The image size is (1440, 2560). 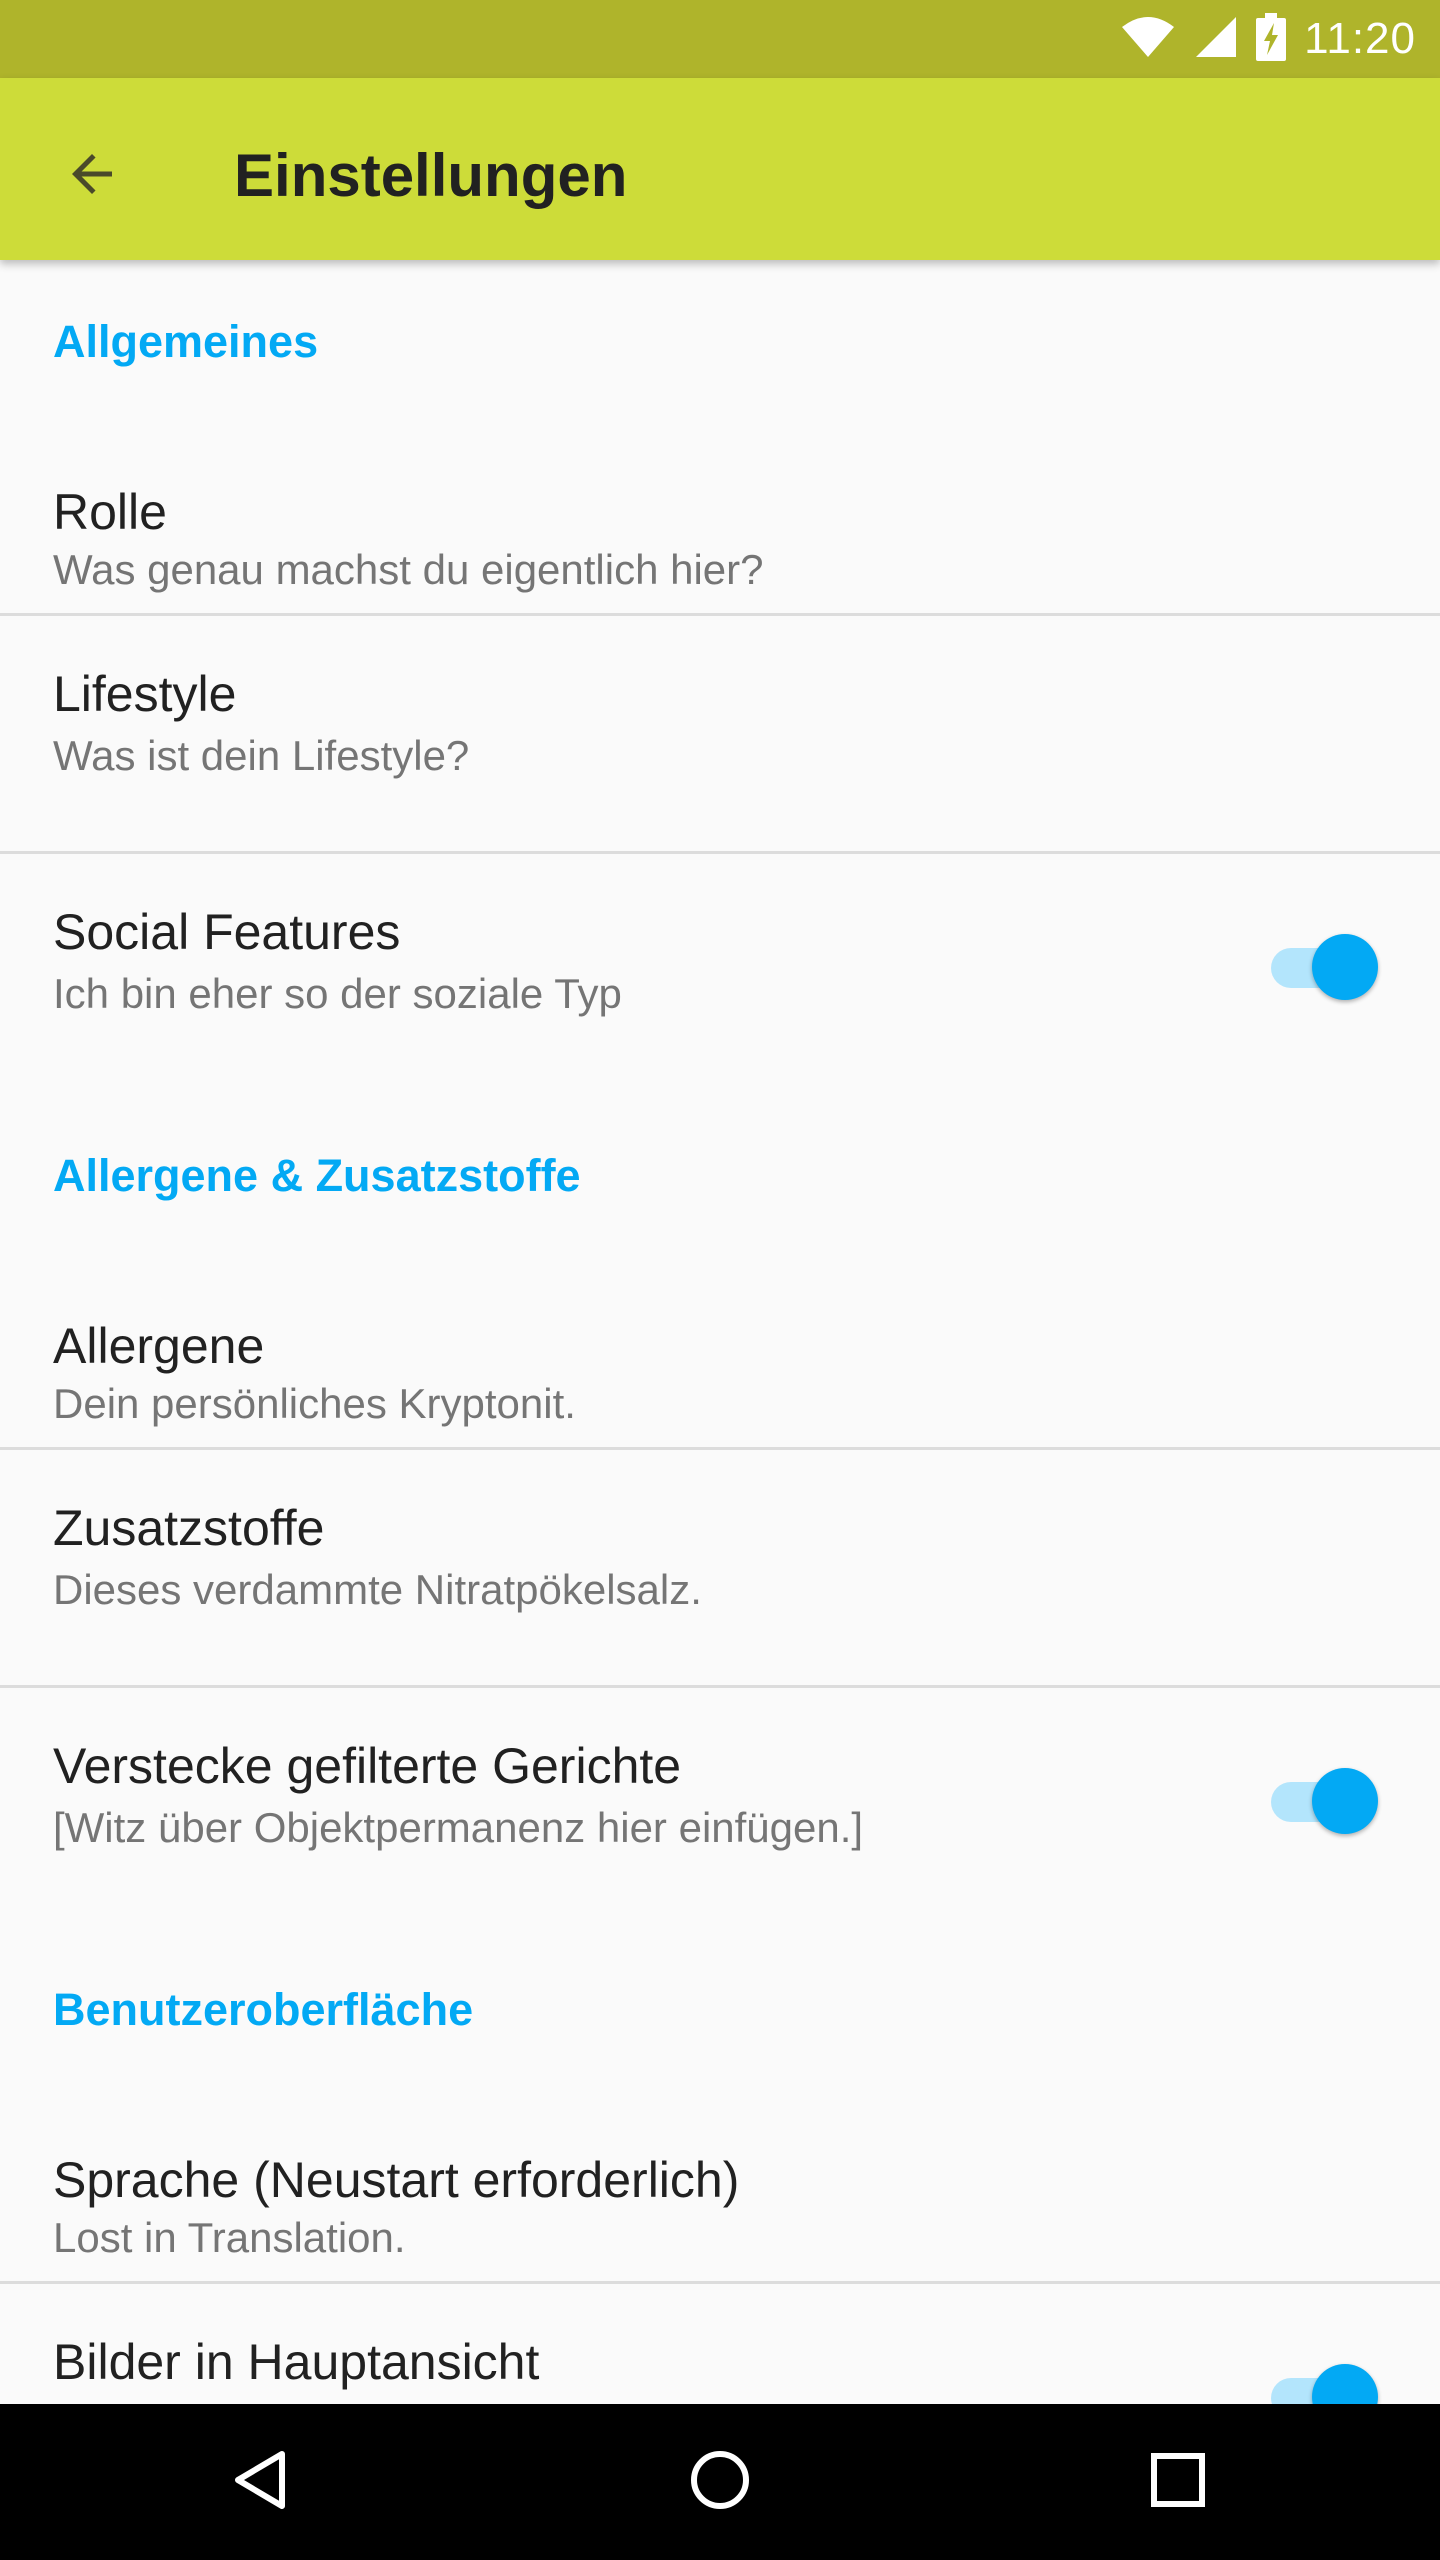 I want to click on social-features-switch, so click(x=1323, y=967).